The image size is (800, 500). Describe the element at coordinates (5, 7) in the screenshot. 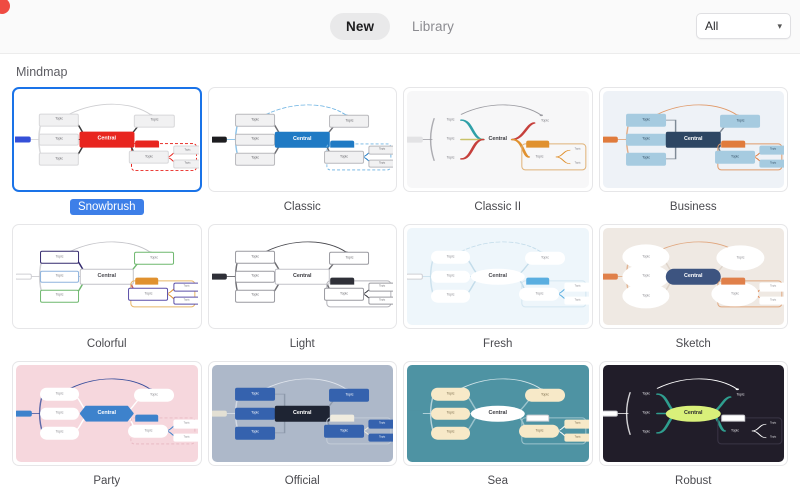

I see `window-close-traffic-light` at that location.